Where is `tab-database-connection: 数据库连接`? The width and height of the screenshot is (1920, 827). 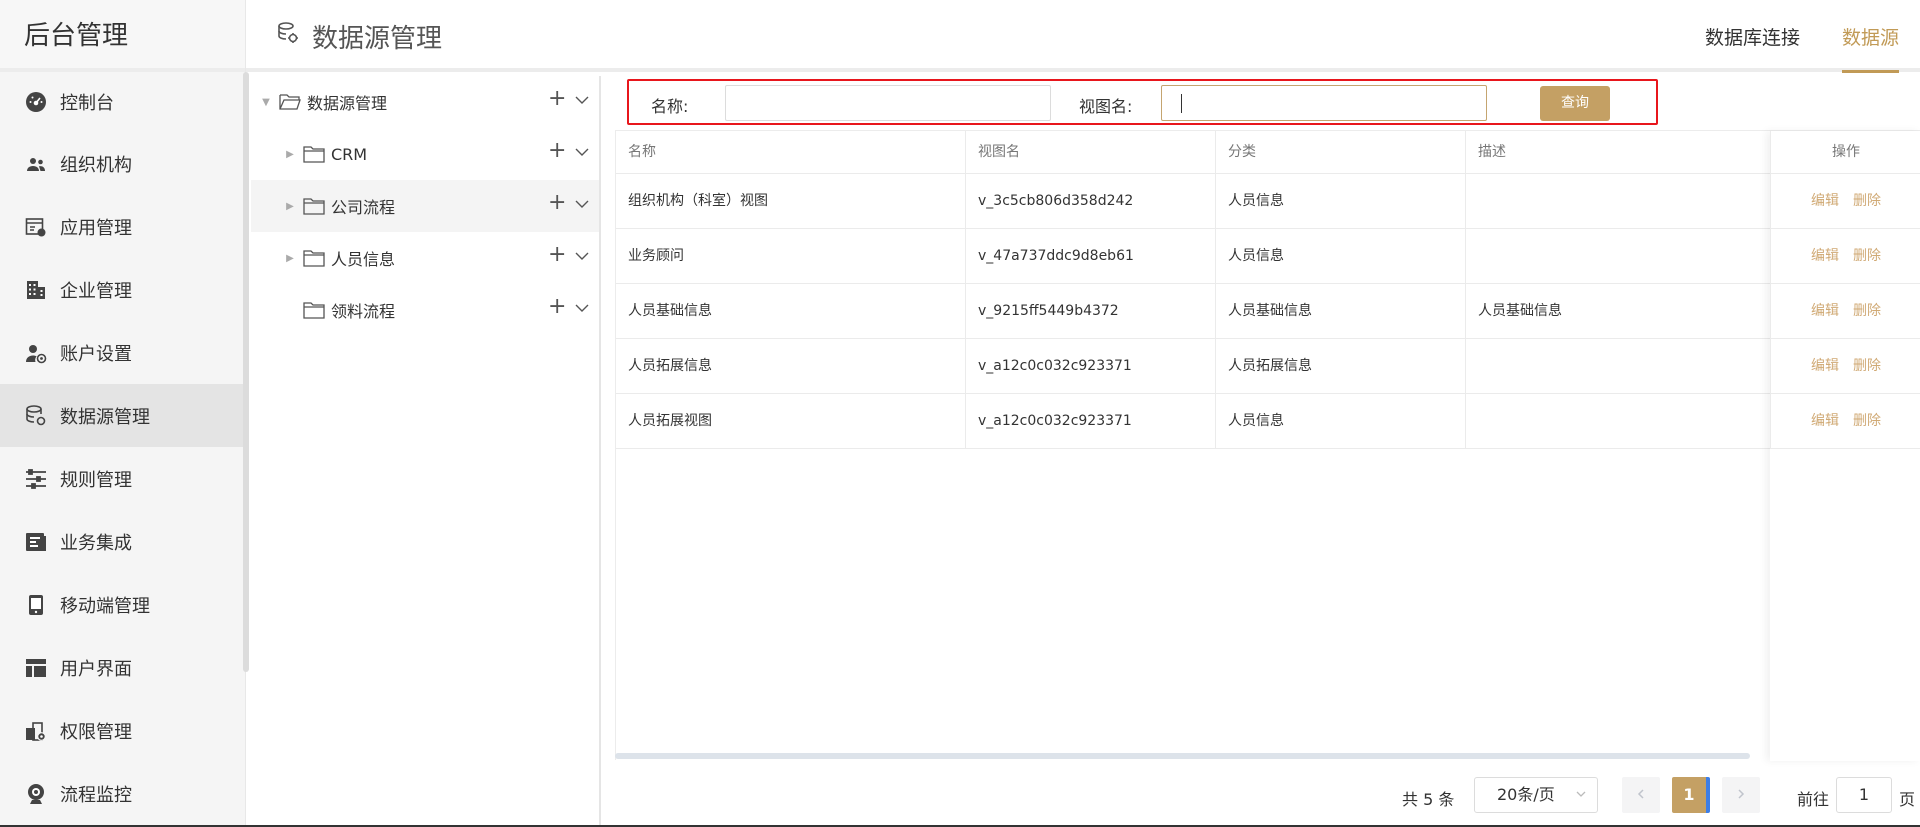
tab-database-connection: 数据库连接 is located at coordinates (1752, 36).